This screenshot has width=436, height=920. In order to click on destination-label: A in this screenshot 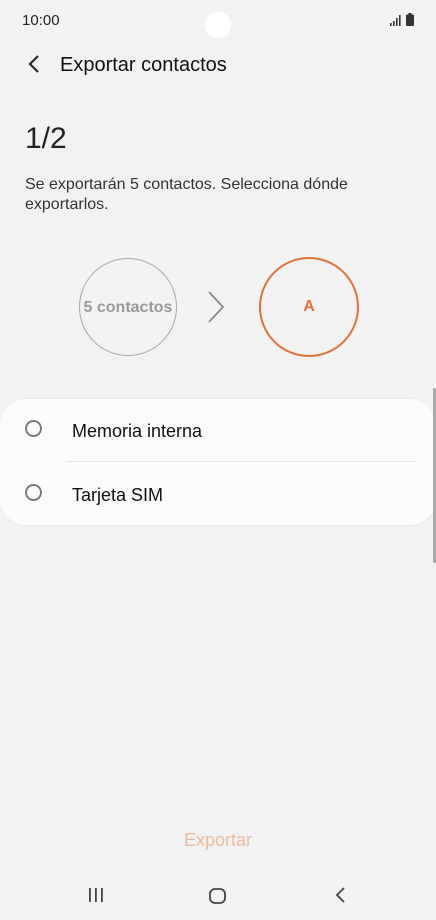, I will do `click(309, 306)`.